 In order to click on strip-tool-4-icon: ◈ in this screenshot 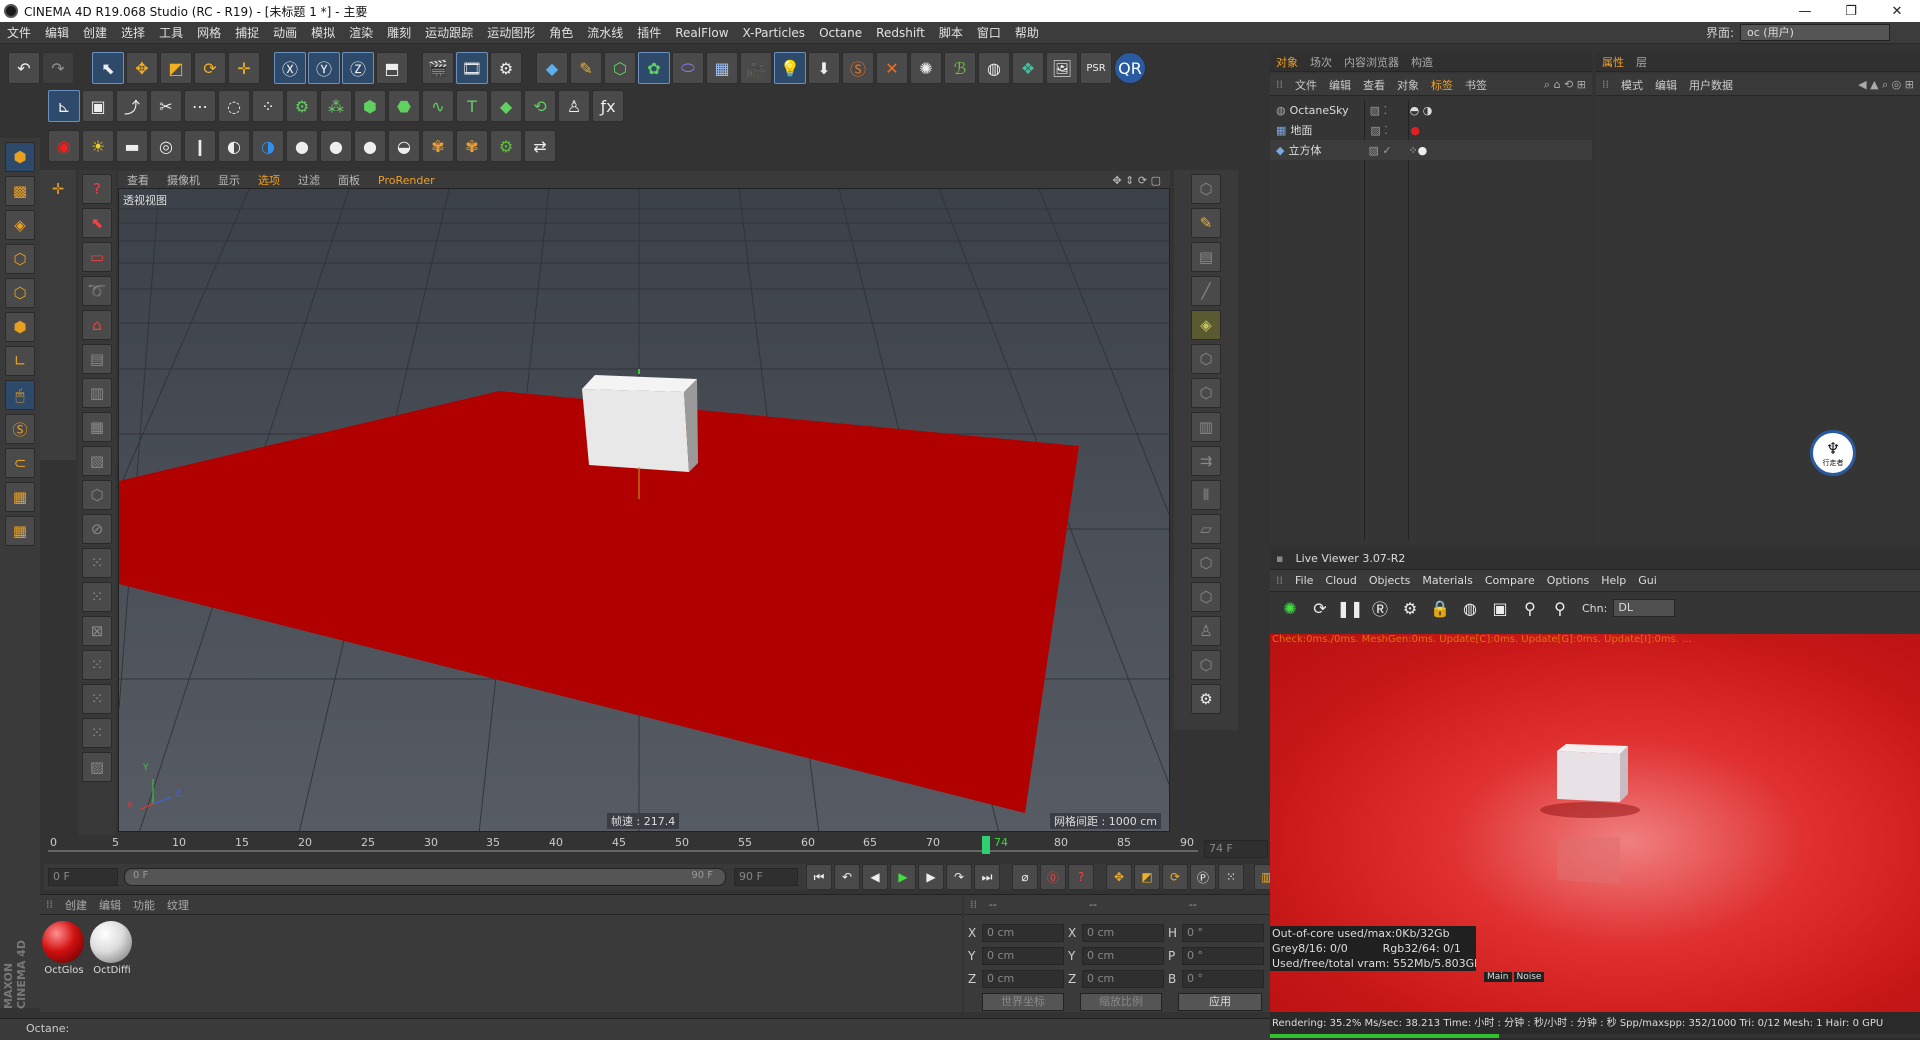, I will do `click(1206, 325)`.